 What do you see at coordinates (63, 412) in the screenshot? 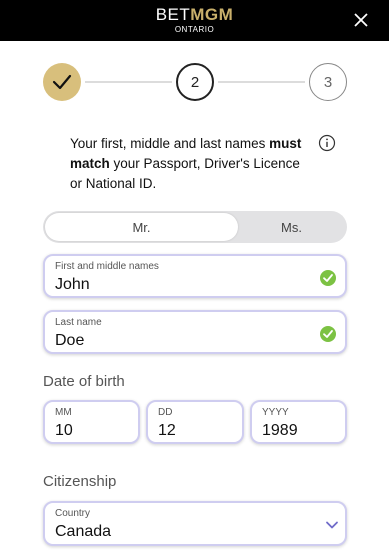
I see `field-label: MM` at bounding box center [63, 412].